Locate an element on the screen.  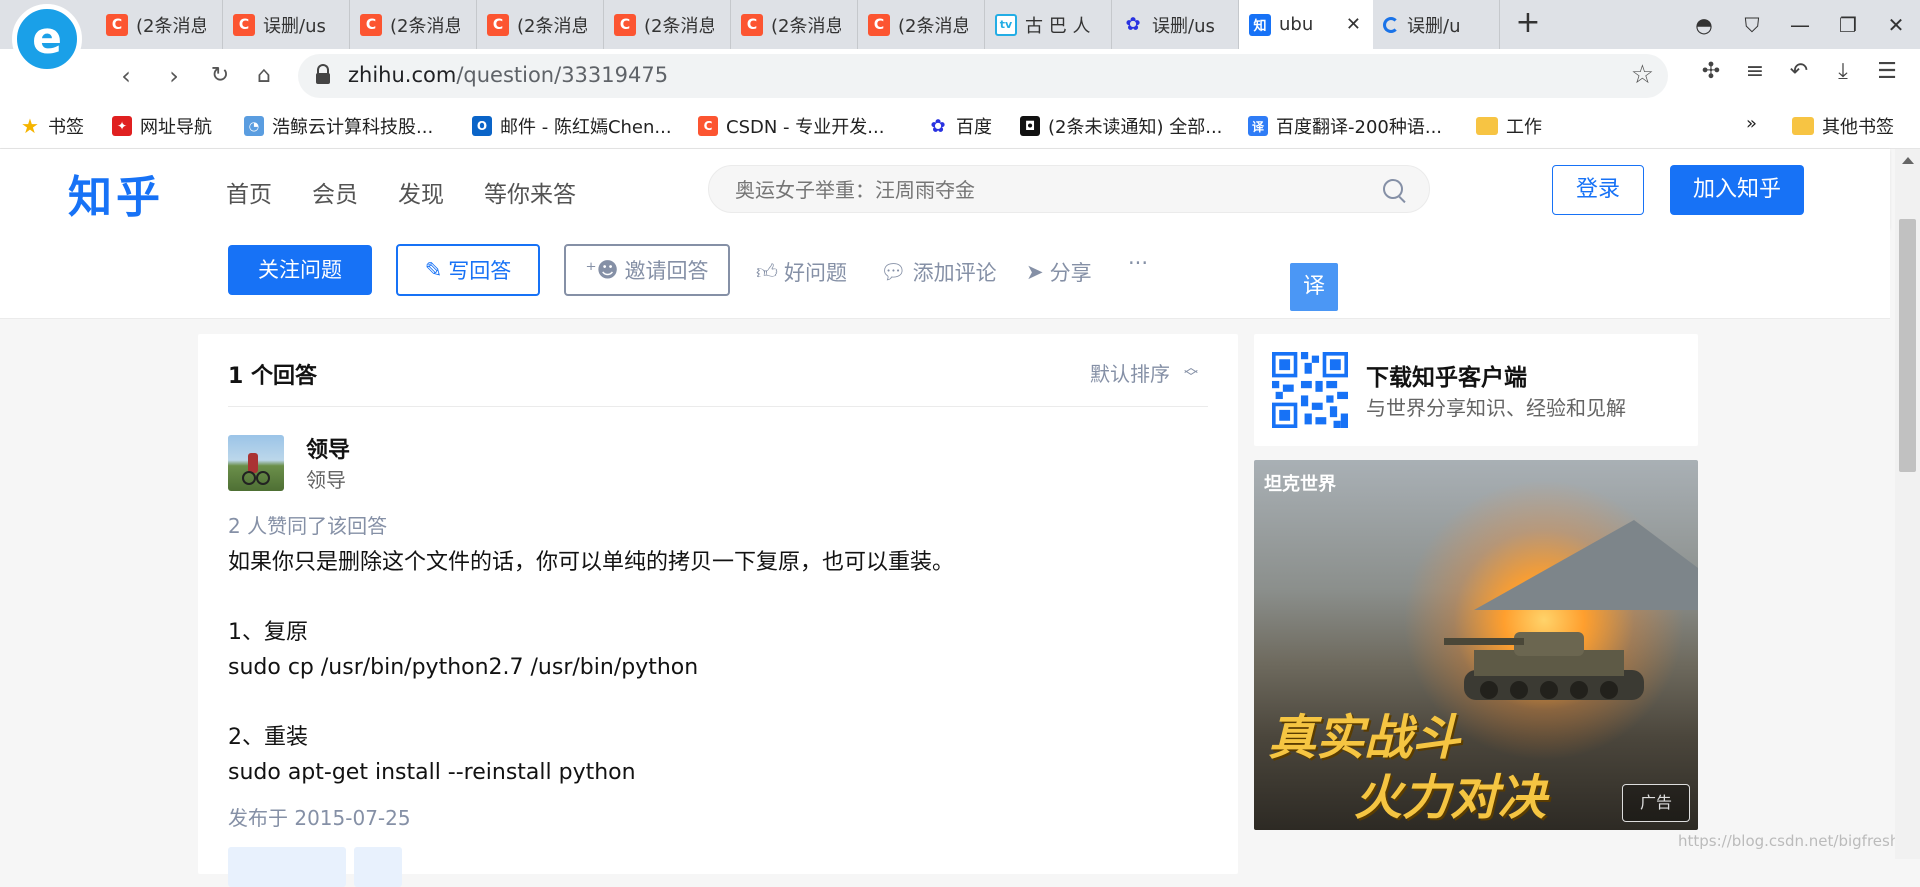
menu-icon: ☰ is located at coordinates (1887, 71).